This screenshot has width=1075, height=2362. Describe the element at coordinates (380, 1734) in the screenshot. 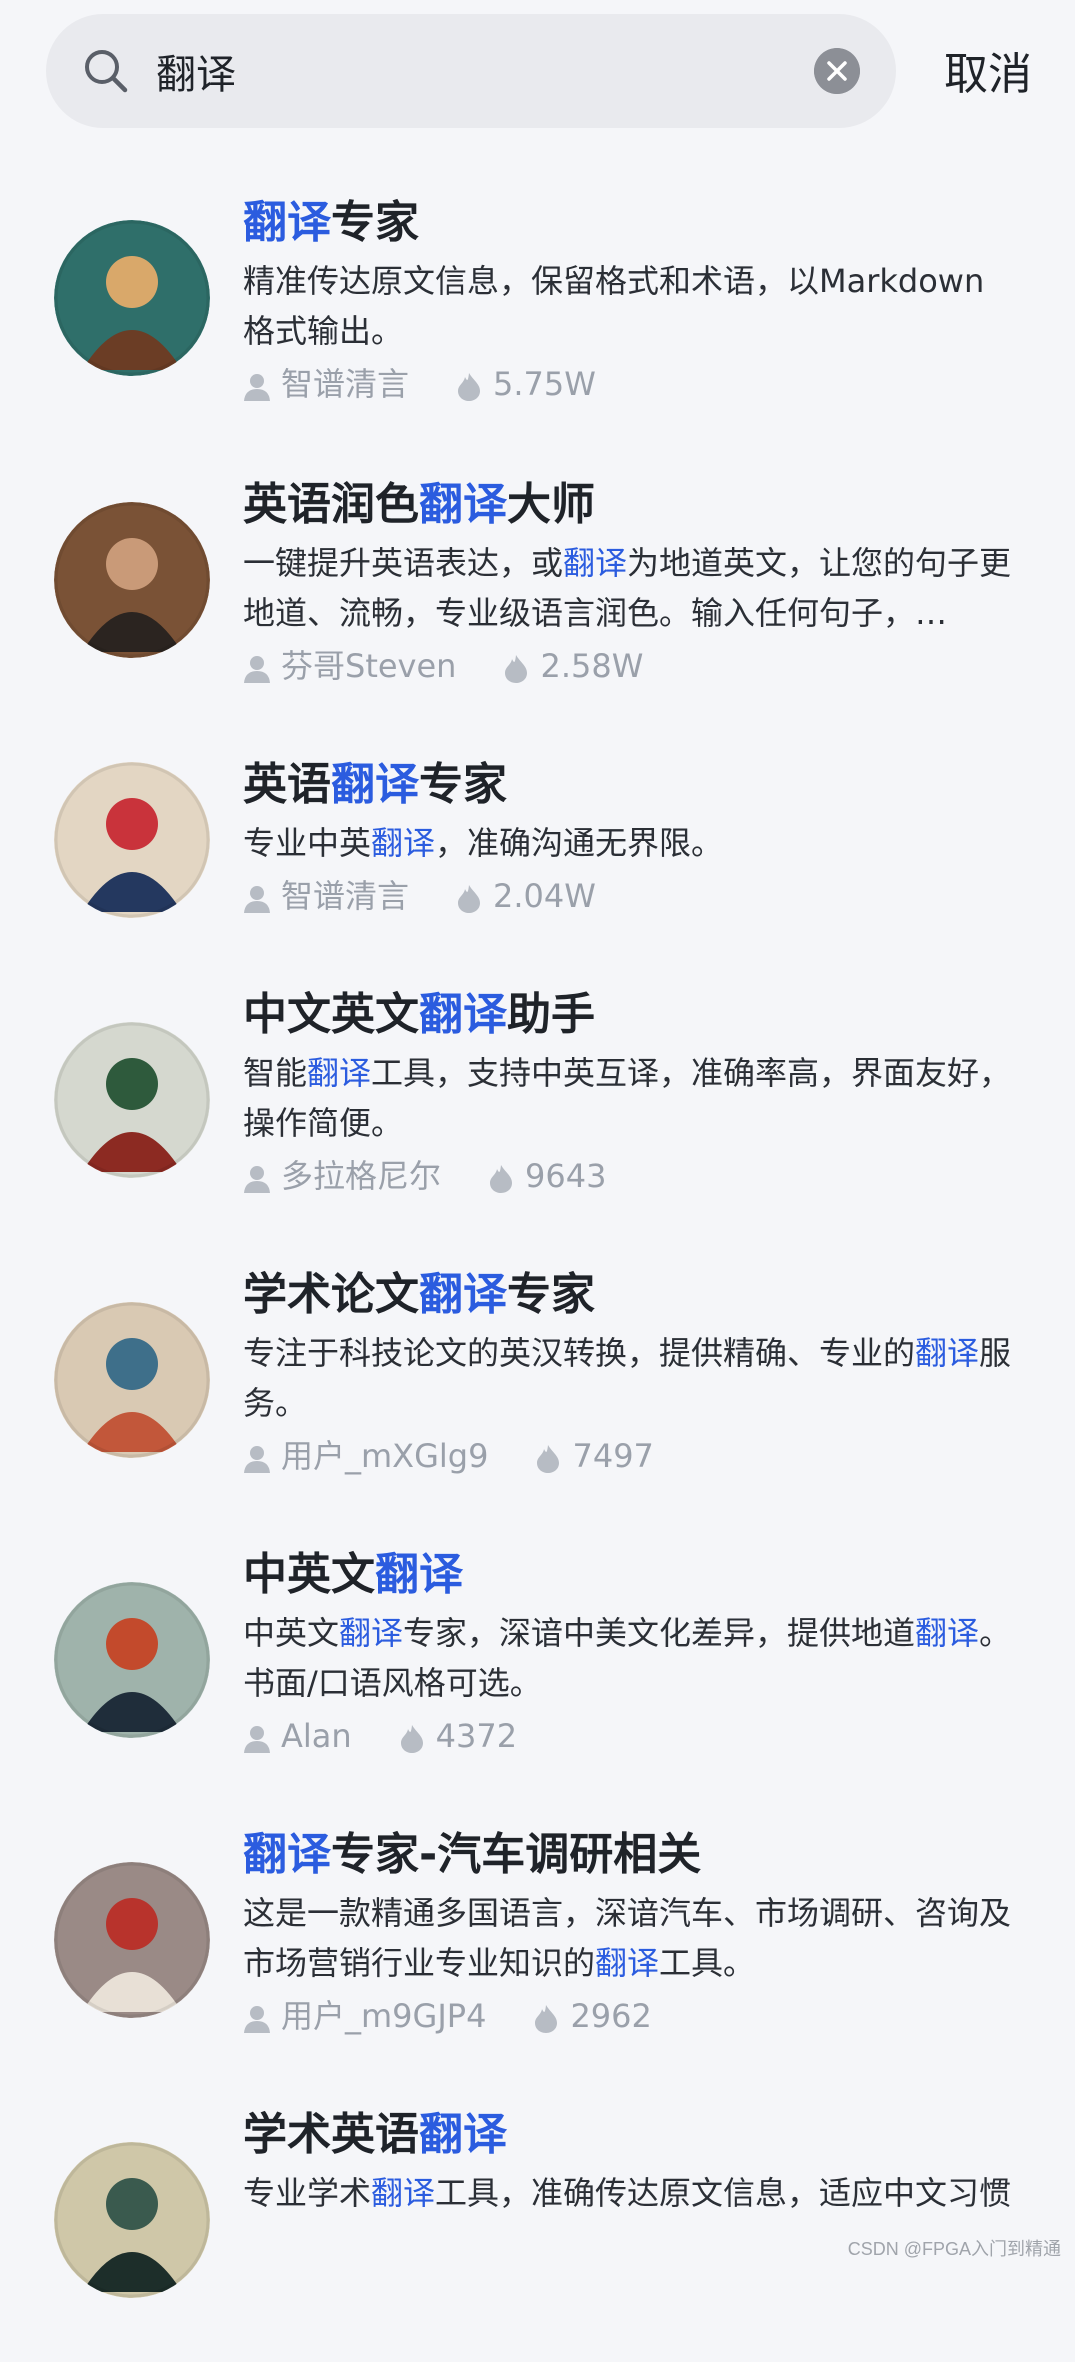

I see `result-meta: Alan4372` at that location.